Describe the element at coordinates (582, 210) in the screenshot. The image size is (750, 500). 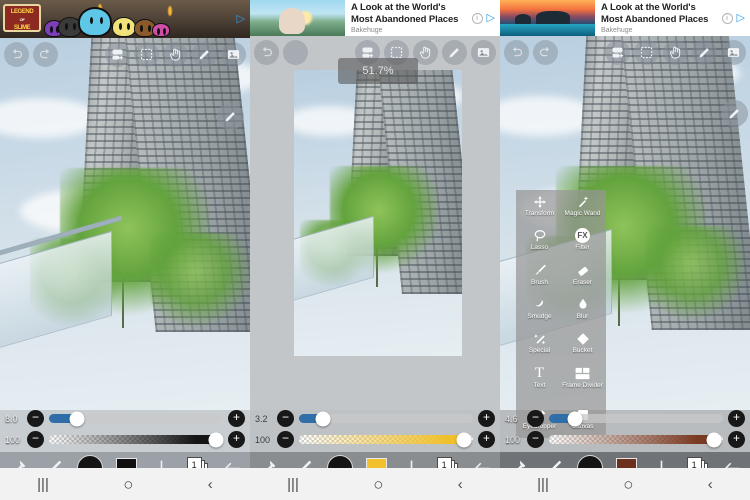
I see `tool-menu-item-magic-wand: Magic Wand` at that location.